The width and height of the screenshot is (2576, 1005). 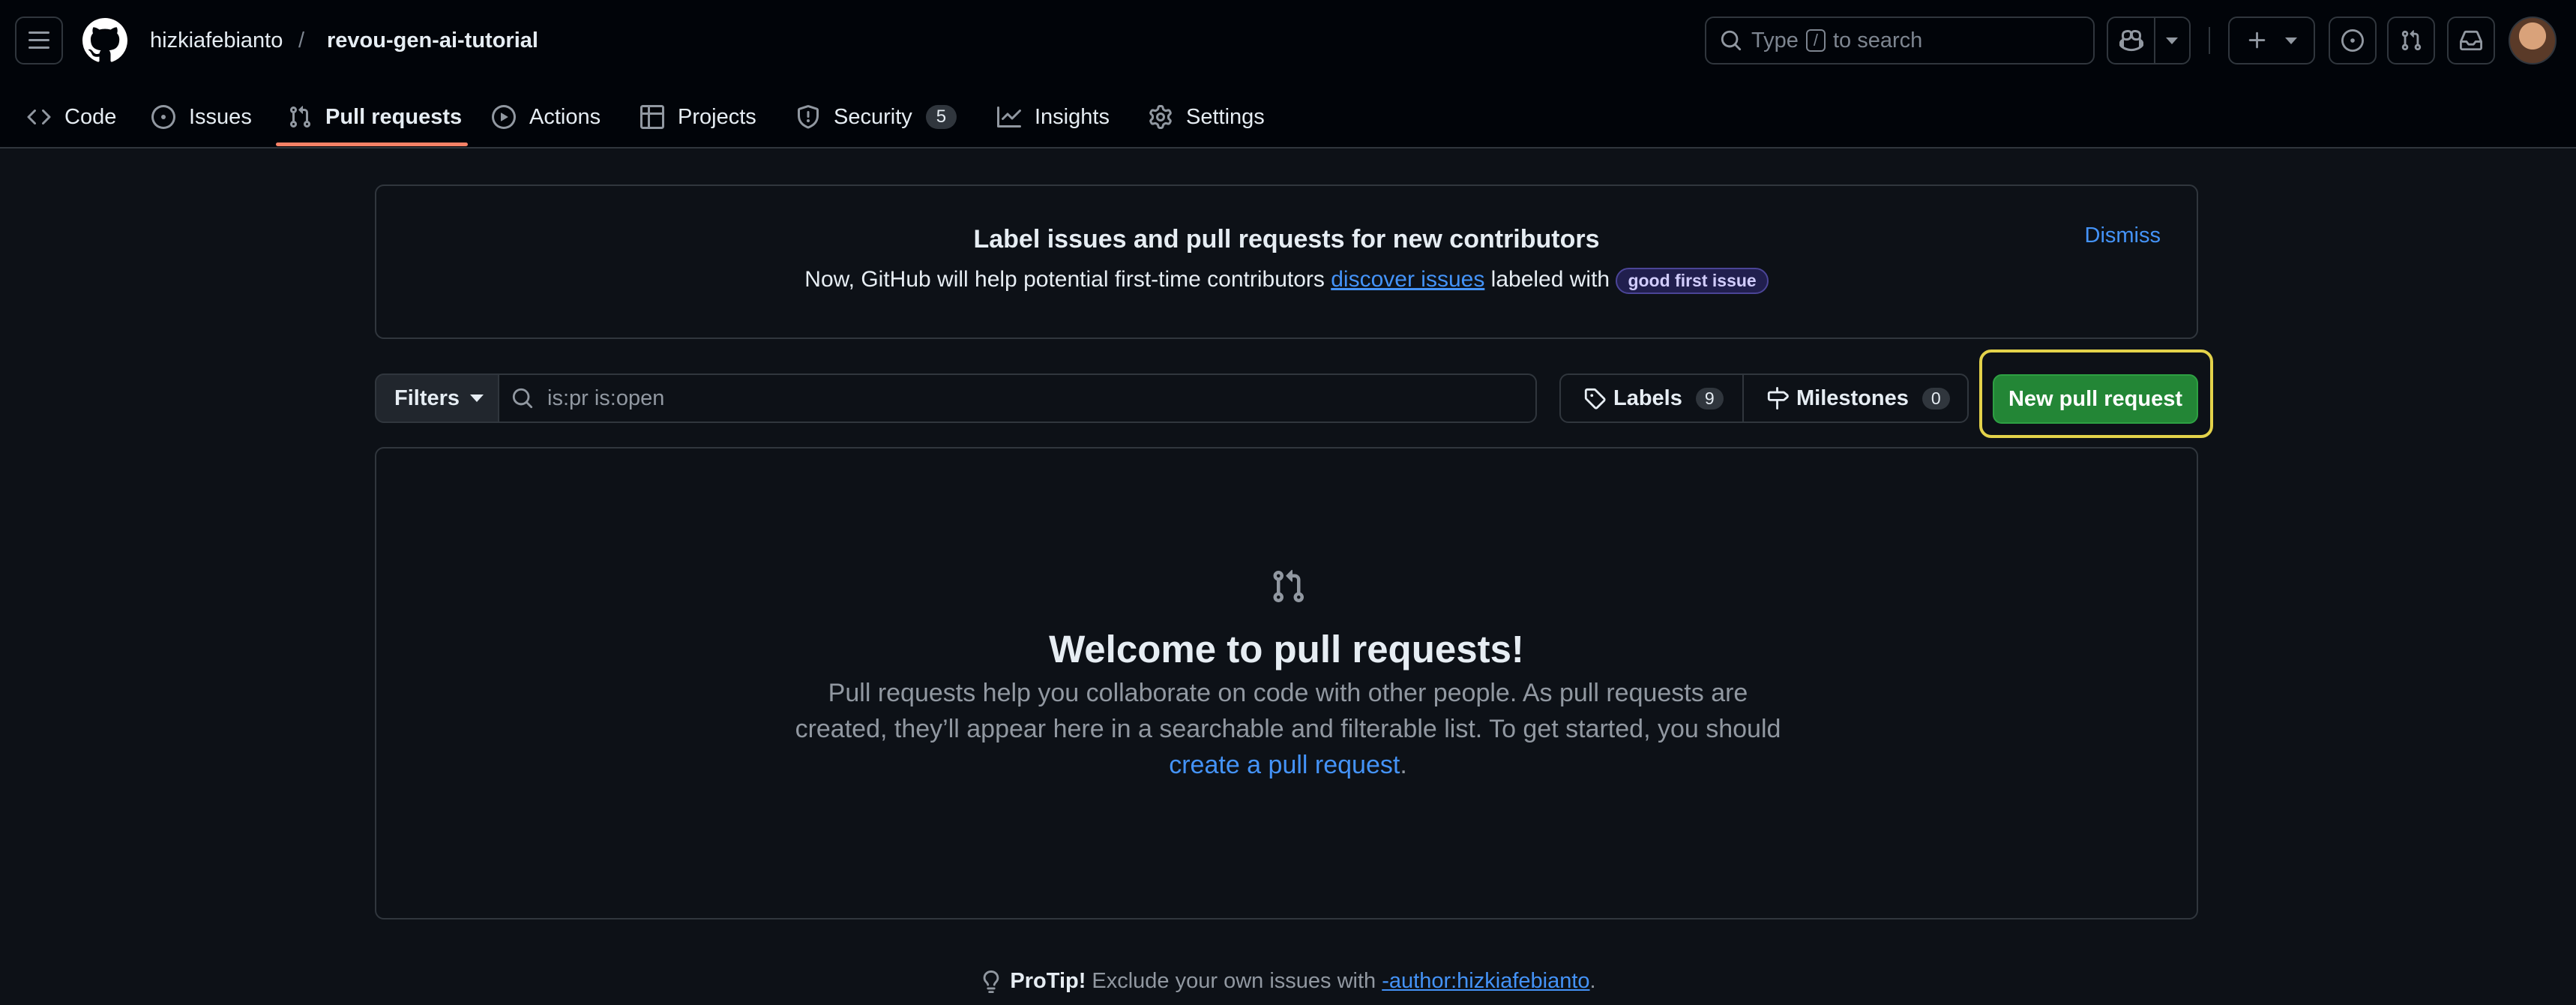 I want to click on tab-label: Security, so click(x=873, y=116).